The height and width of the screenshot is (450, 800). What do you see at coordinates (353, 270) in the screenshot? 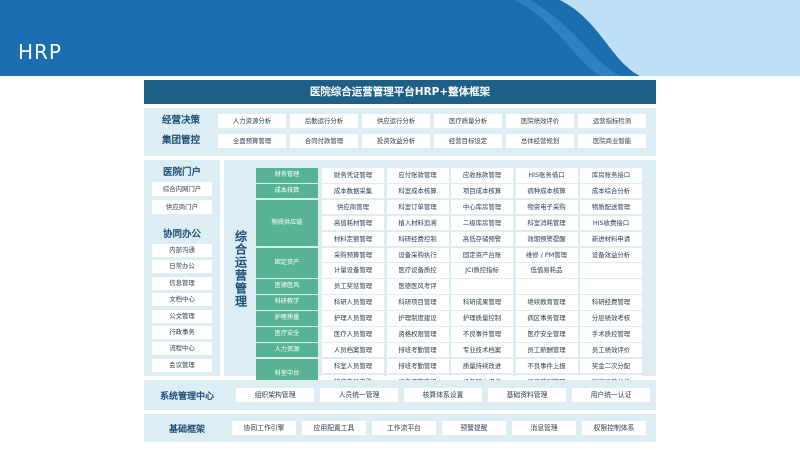
I see `operations-item: 计量设备管理` at bounding box center [353, 270].